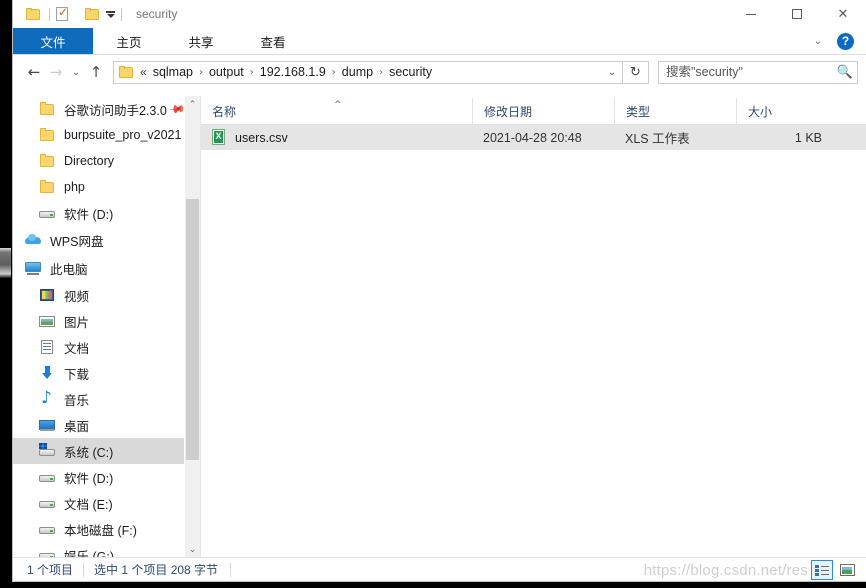 This screenshot has width=866, height=588. What do you see at coordinates (822, 570) in the screenshot?
I see `details-view-button` at bounding box center [822, 570].